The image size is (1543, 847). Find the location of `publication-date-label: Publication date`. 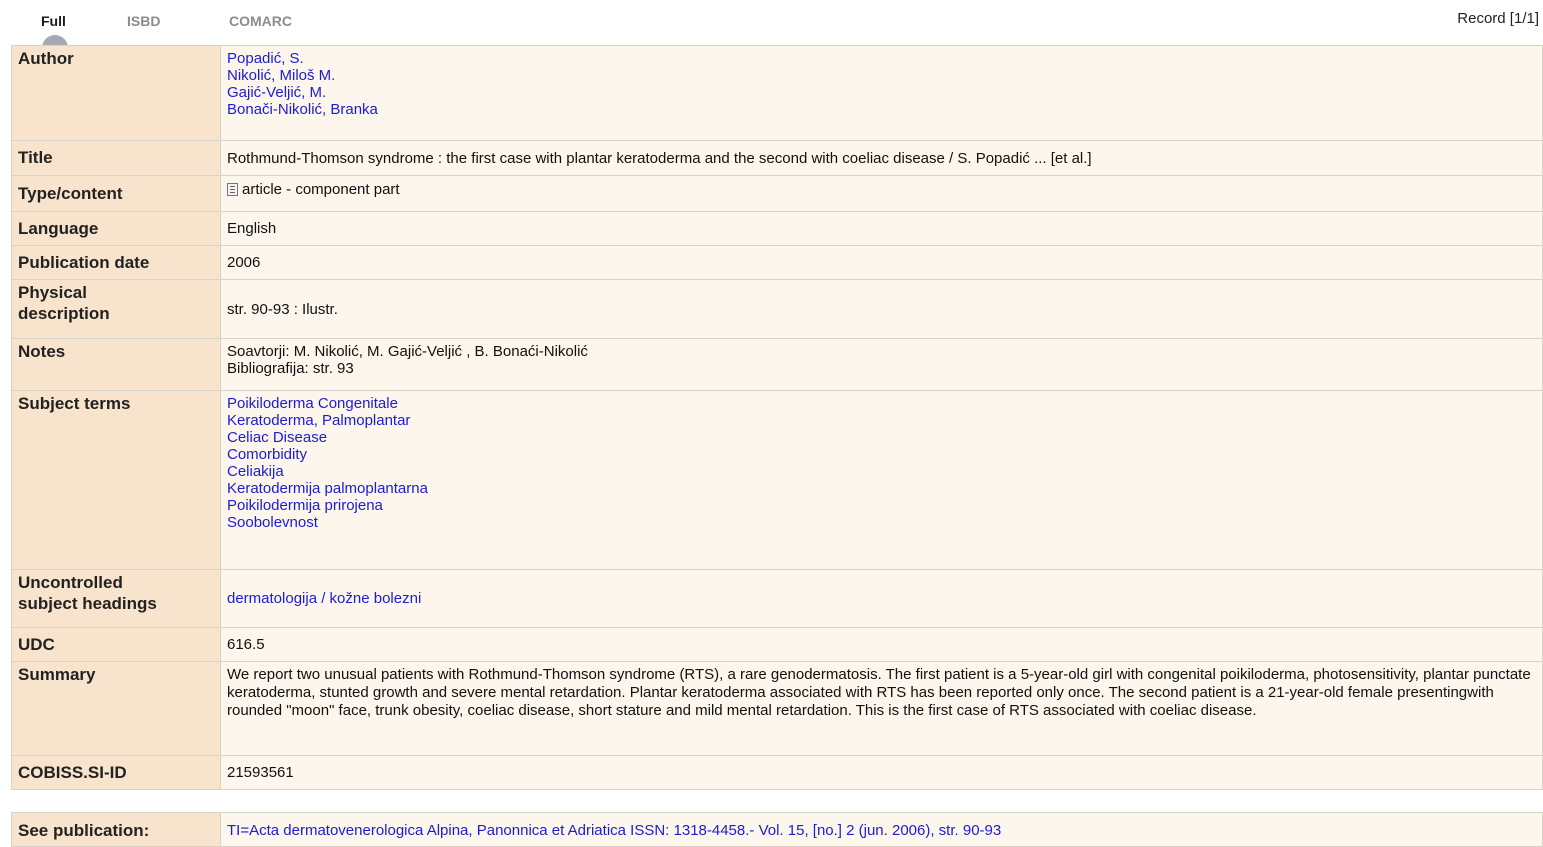

publication-date-label: Publication date is located at coordinates (116, 262).